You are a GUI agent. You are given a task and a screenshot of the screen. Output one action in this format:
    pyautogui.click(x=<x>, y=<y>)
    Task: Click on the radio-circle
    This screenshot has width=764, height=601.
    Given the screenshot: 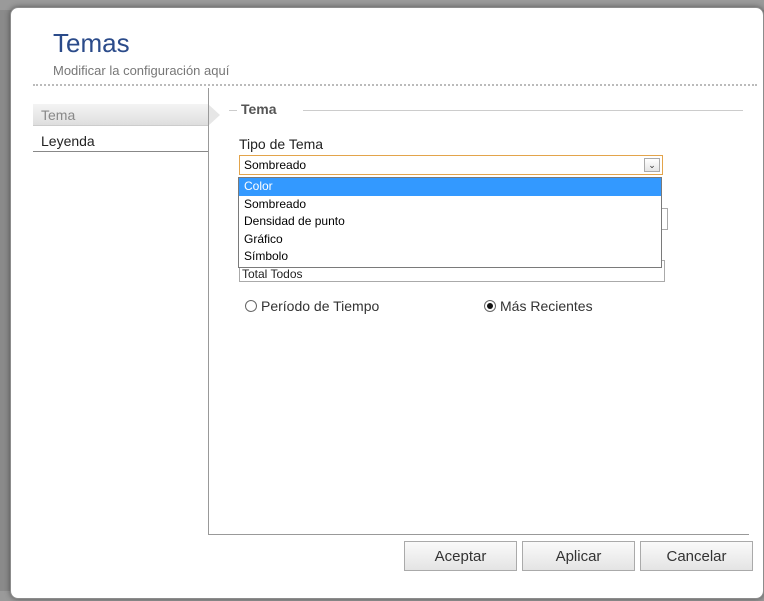 What is the action you would take?
    pyautogui.click(x=251, y=306)
    